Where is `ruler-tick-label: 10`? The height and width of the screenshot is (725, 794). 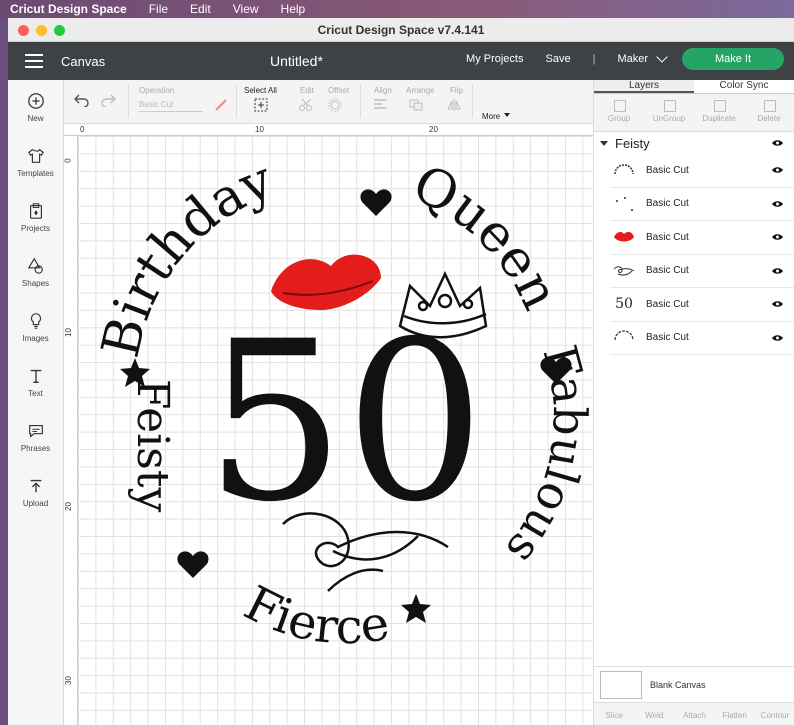
ruler-tick-label: 10 is located at coordinates (68, 332).